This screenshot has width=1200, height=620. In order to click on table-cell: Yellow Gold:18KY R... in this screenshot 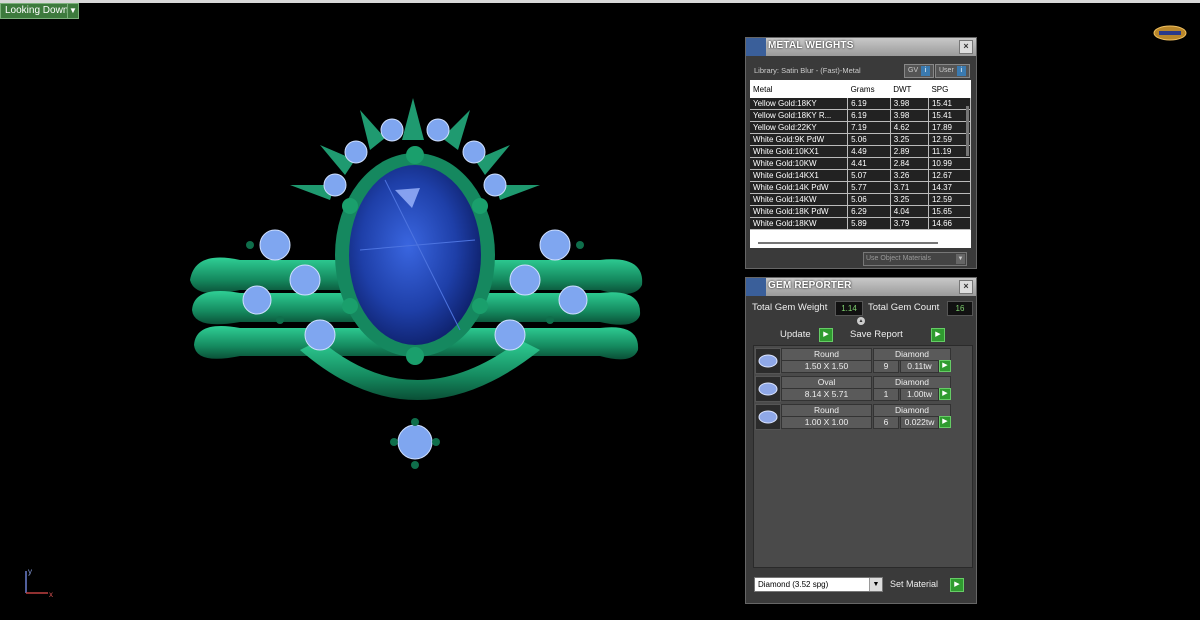, I will do `click(799, 115)`.